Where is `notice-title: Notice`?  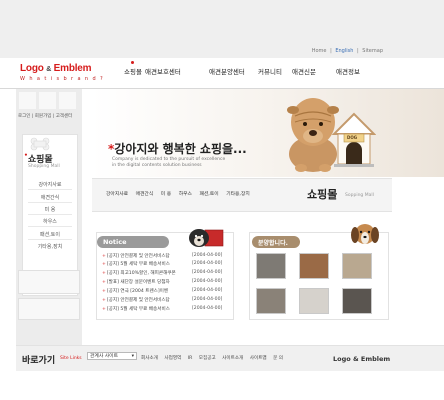 notice-title: Notice is located at coordinates (115, 242).